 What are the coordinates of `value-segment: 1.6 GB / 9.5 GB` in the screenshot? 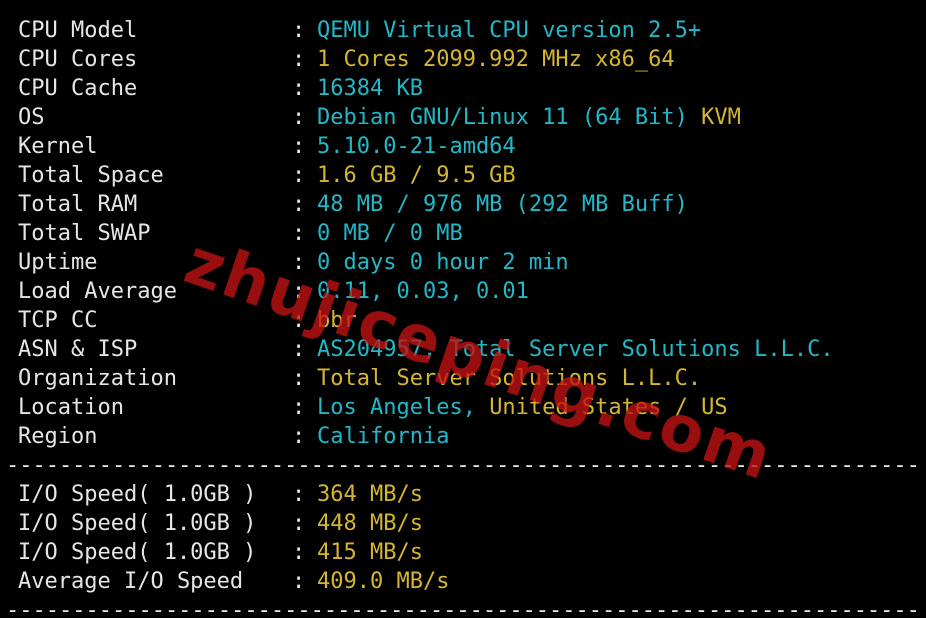 It's located at (416, 175).